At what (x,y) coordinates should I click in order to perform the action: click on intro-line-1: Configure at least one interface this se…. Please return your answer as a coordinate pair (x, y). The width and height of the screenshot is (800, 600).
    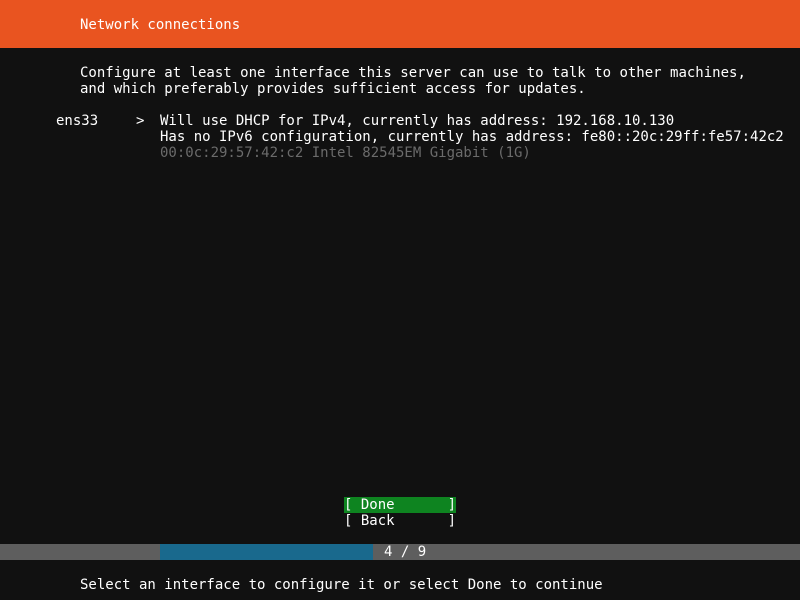
    Looking at the image, I should click on (413, 73).